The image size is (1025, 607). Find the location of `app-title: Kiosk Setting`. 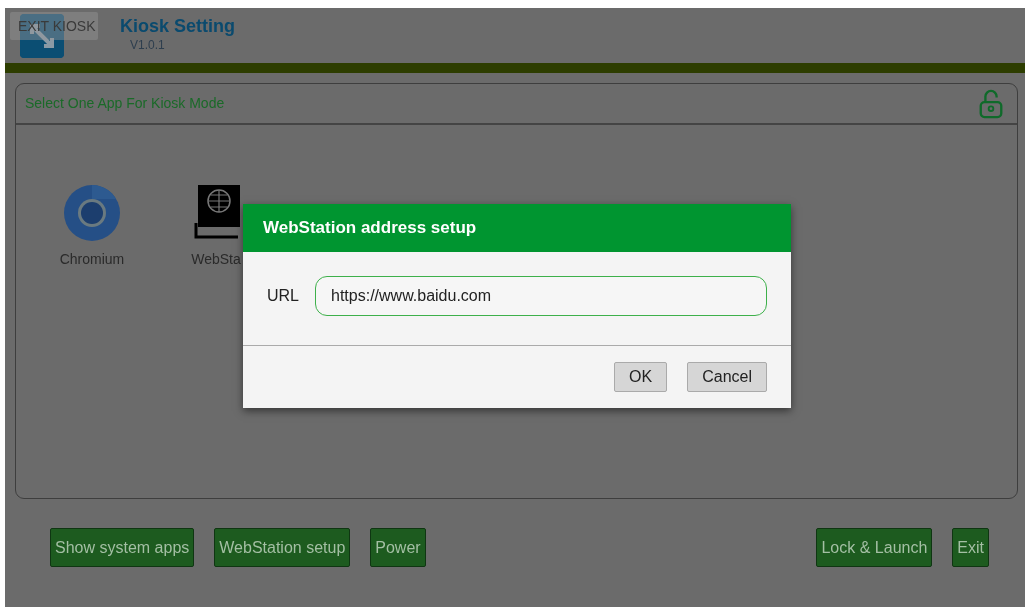

app-title: Kiosk Setting is located at coordinates (177, 26).